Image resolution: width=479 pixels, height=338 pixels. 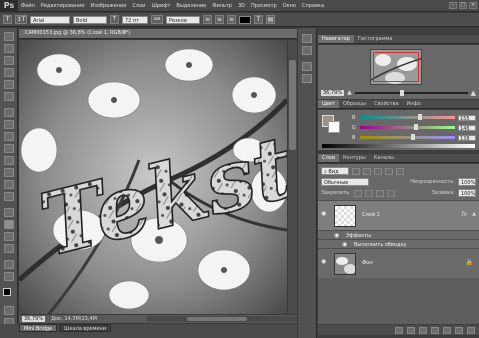 What do you see at coordinates (335, 171) in the screenshot?
I see `layer-filter-select: ⌕ Вид` at bounding box center [335, 171].